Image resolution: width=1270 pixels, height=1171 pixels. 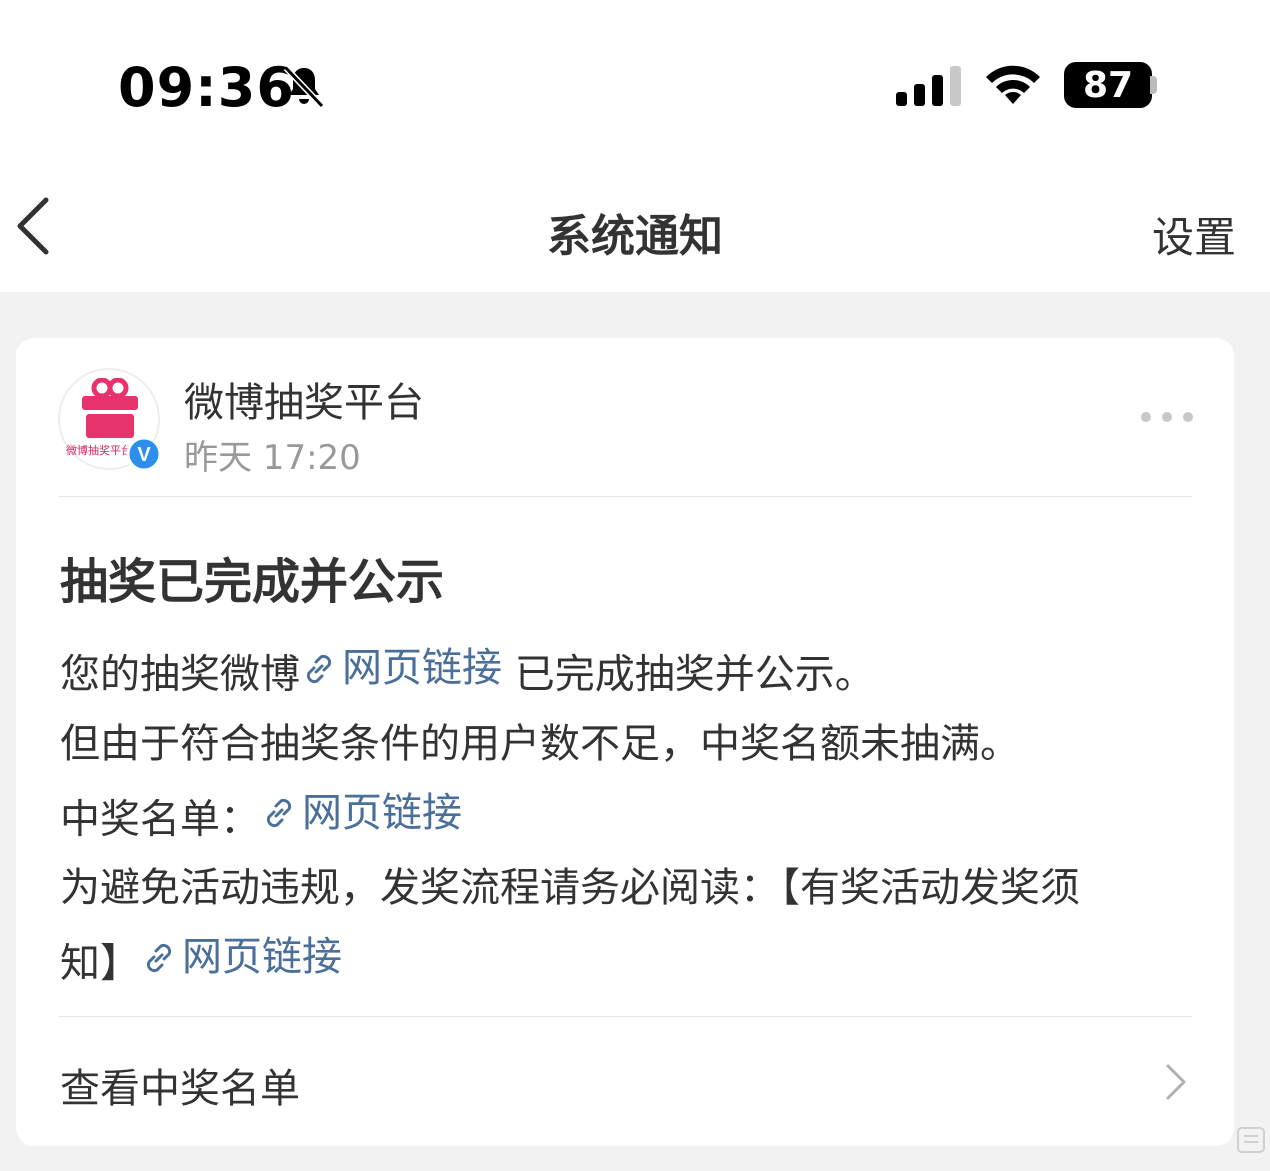 I want to click on more-icon, so click(x=1167, y=417).